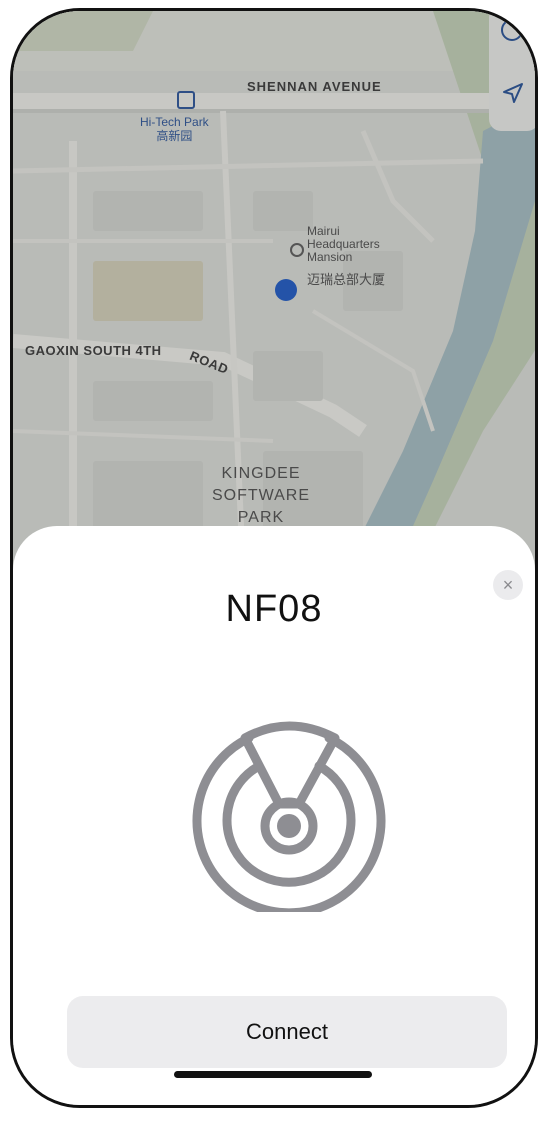  Describe the element at coordinates (513, 93) in the screenshot. I see `location-arrow-icon` at that location.